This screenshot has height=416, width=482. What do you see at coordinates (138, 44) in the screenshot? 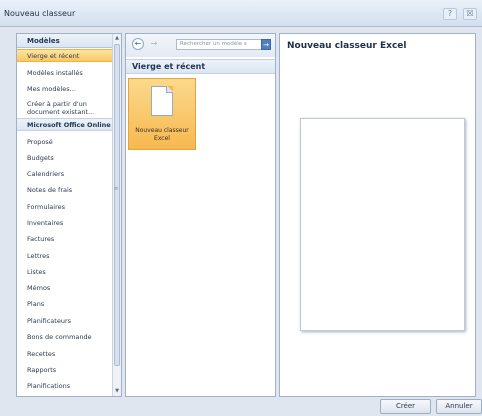
I see `back-arrow-icon: ←` at bounding box center [138, 44].